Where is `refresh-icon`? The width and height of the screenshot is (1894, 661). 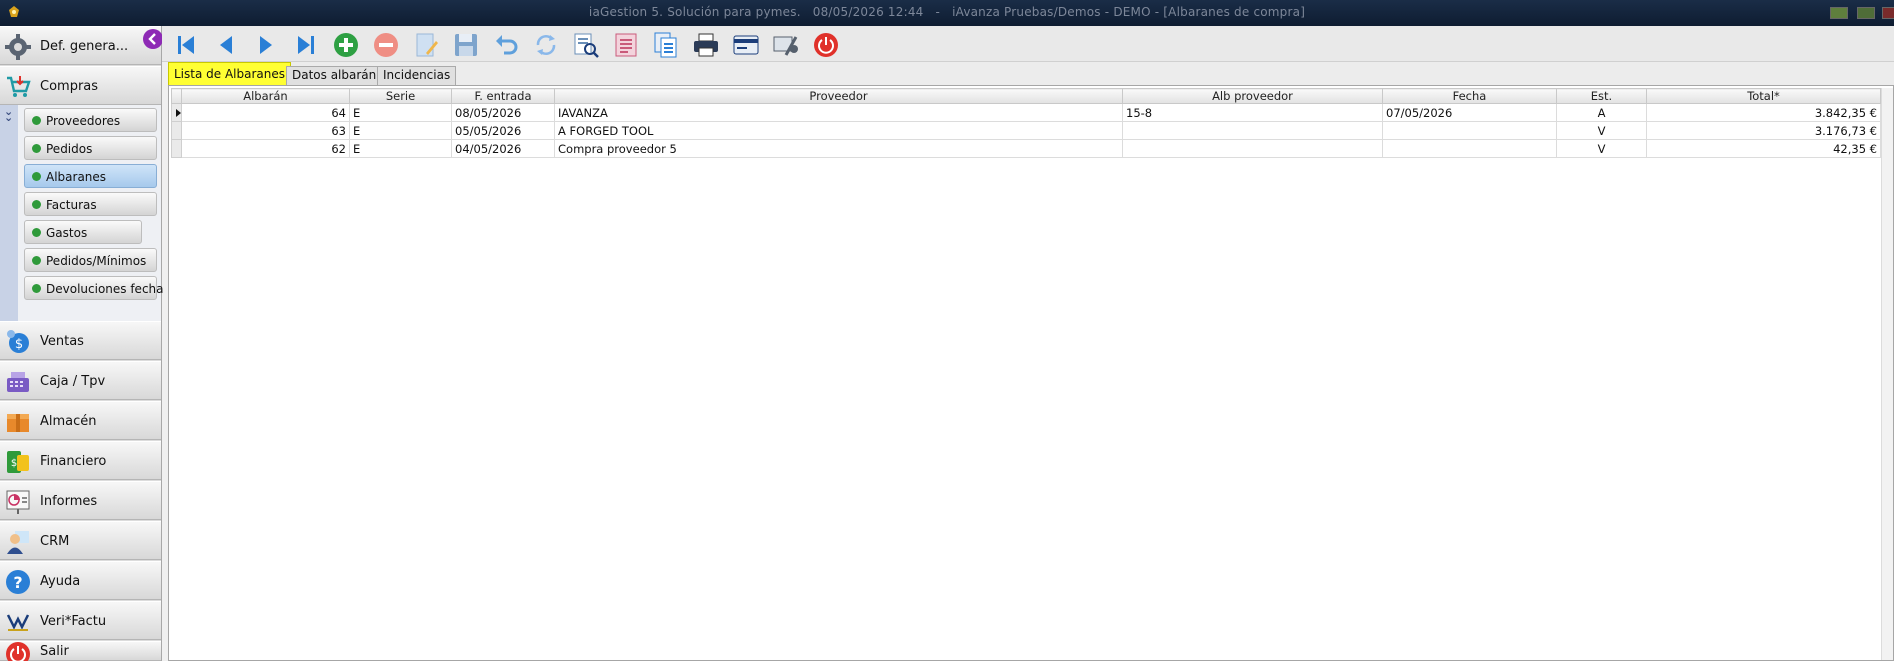
refresh-icon is located at coordinates (546, 45).